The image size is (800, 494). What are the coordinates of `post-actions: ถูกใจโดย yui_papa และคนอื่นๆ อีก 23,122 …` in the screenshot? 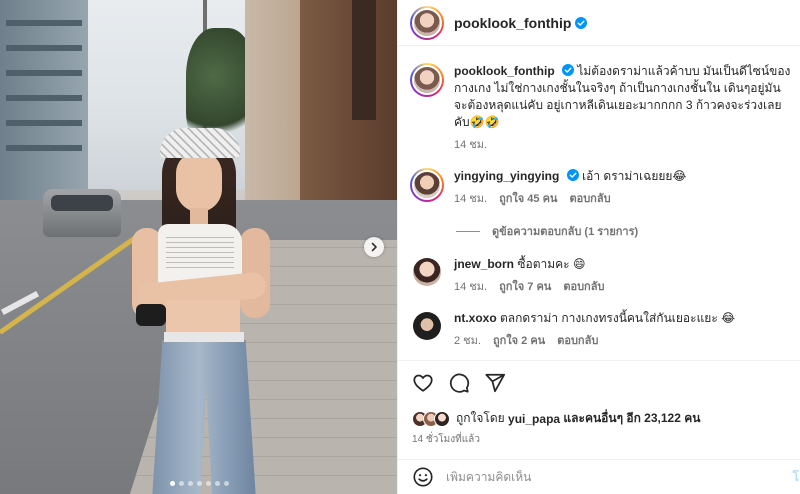 It's located at (599, 403).